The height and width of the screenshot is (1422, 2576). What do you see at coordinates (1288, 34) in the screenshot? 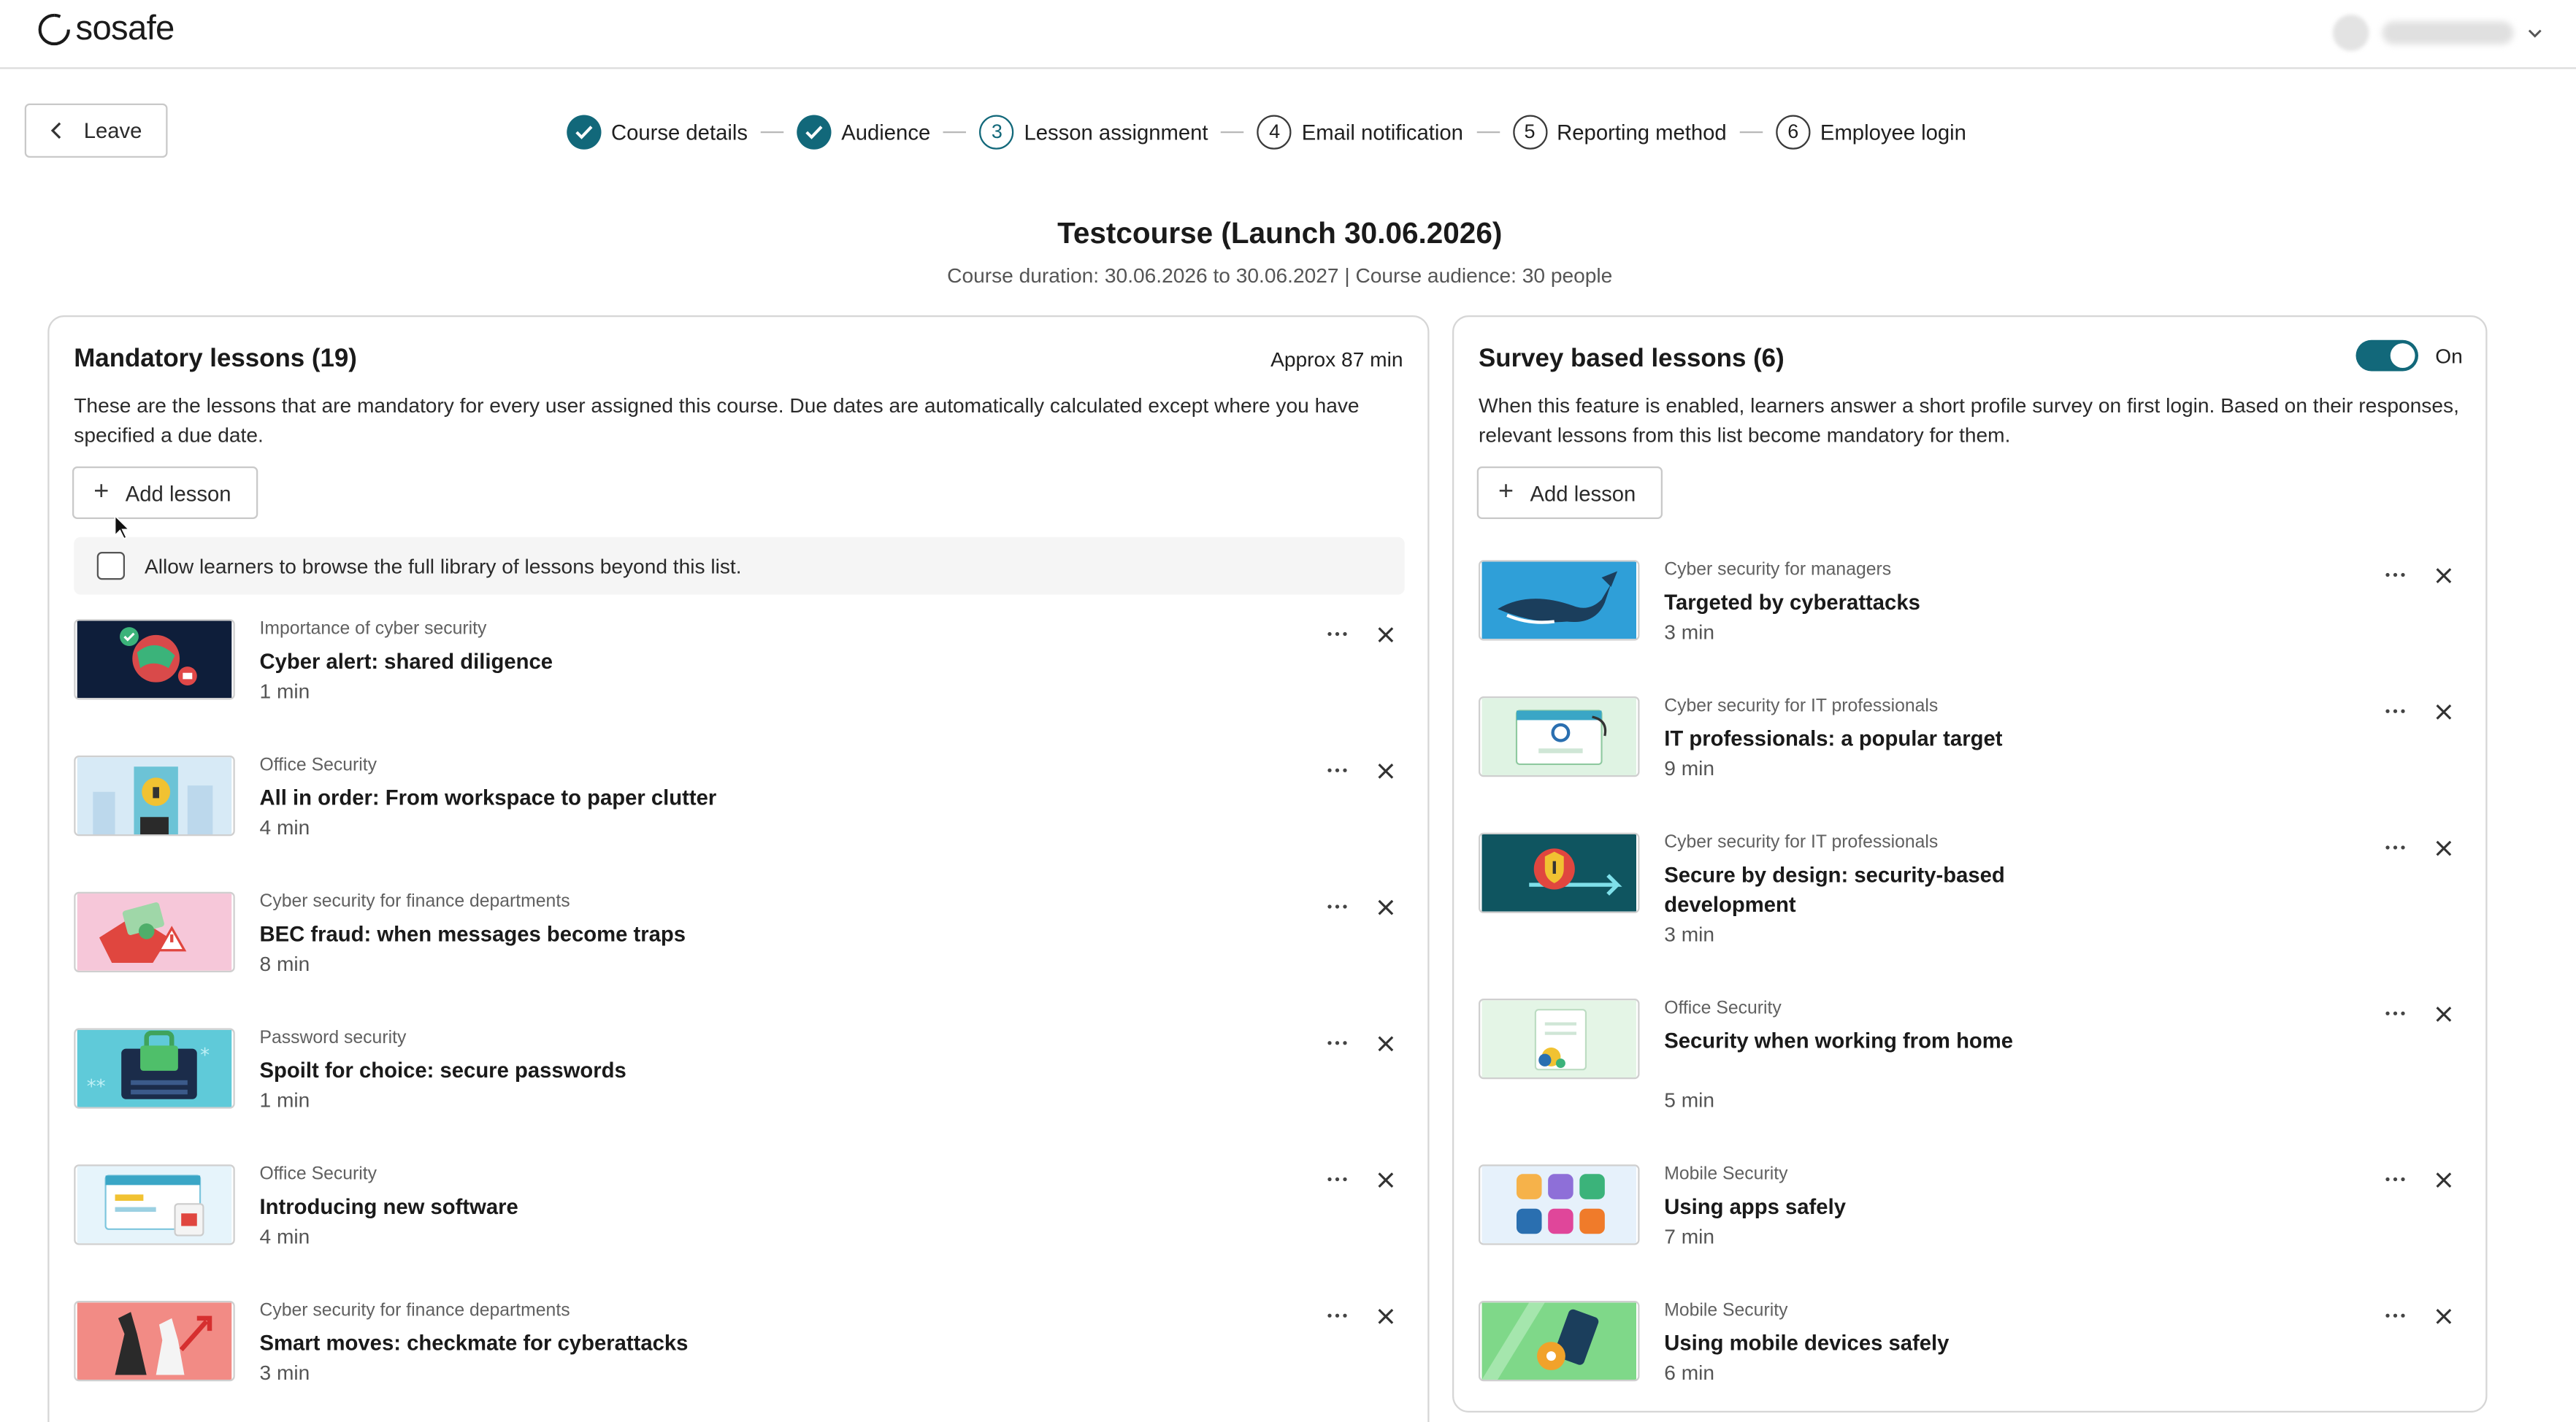
I see `top-bar: sosafe` at bounding box center [1288, 34].